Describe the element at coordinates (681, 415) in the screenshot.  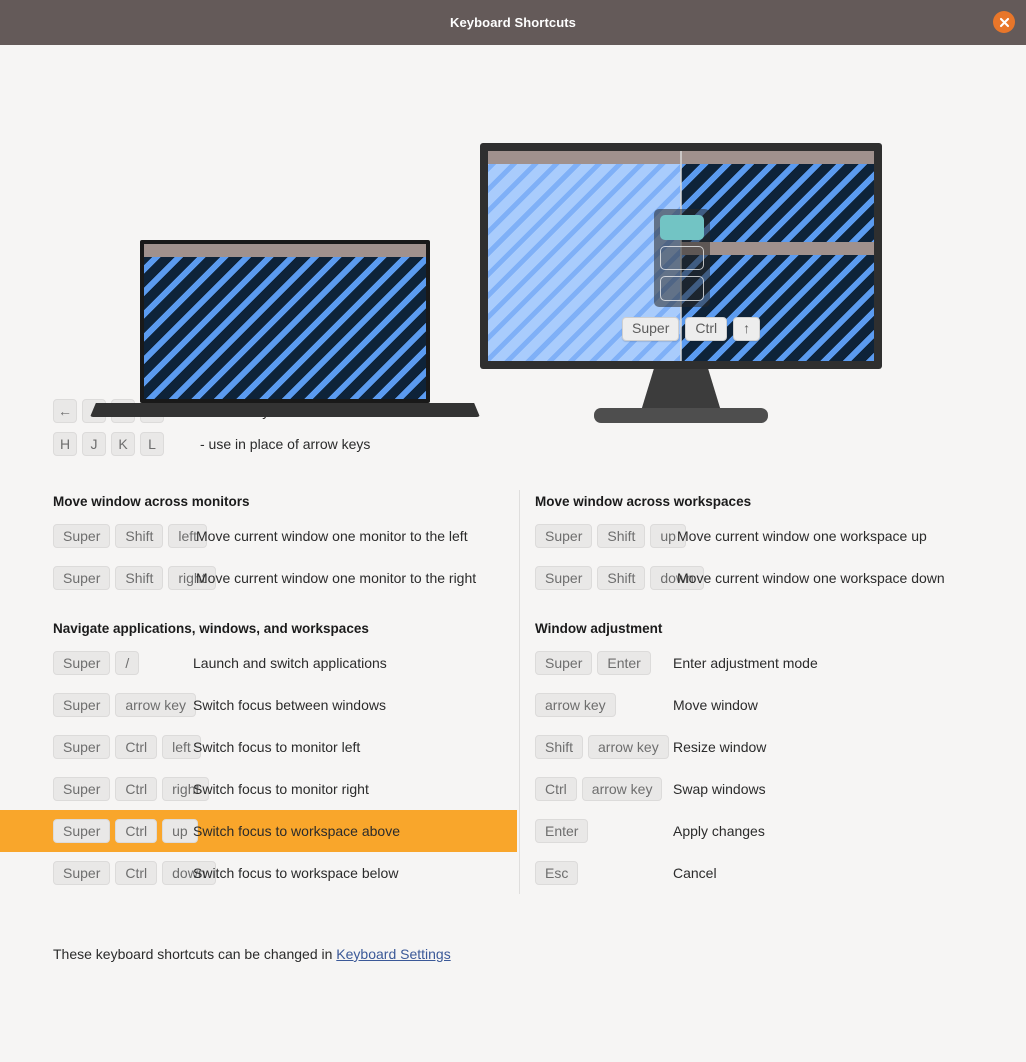
I see `monitor-stand-base` at that location.